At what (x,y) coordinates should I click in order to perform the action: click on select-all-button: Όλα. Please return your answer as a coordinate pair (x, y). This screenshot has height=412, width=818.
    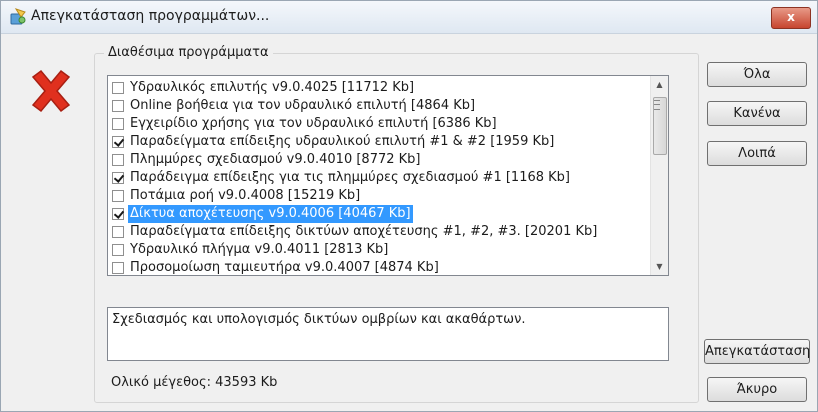
    Looking at the image, I should click on (757, 74).